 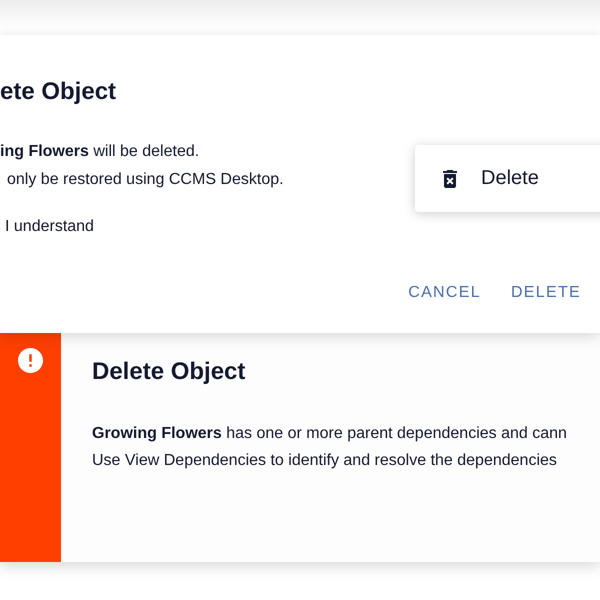 I want to click on text-button: CANCEL, so click(x=444, y=293).